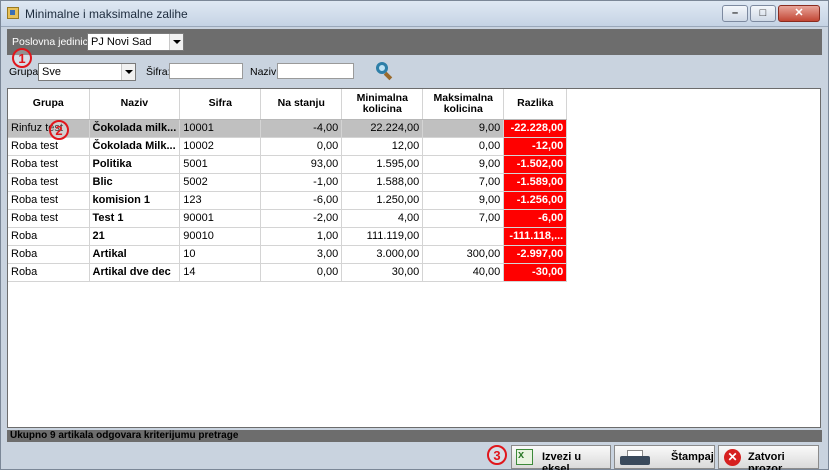  What do you see at coordinates (301, 164) in the screenshot?
I see `na-stanju-cell: 93,00` at bounding box center [301, 164].